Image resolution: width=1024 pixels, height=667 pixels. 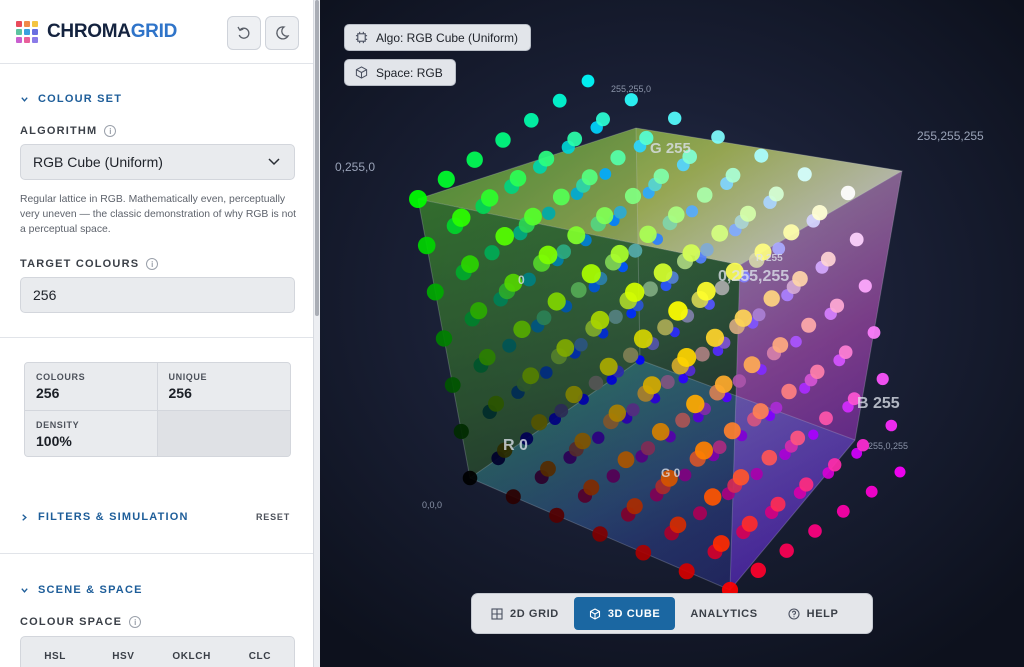 I want to click on reset-button: RESET, so click(x=273, y=517).